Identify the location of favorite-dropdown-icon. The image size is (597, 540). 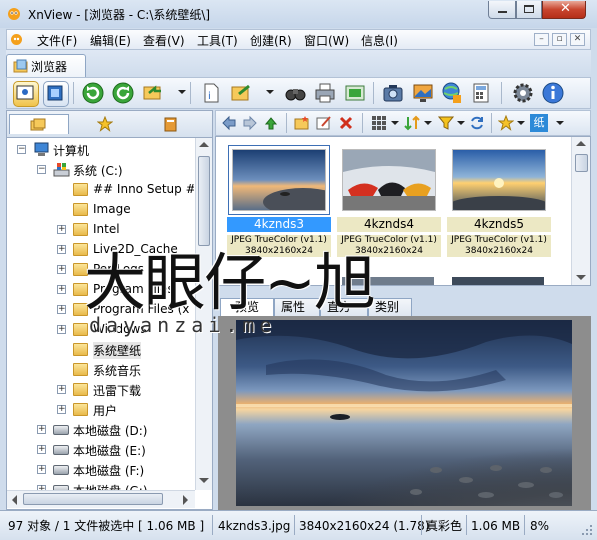
(521, 123).